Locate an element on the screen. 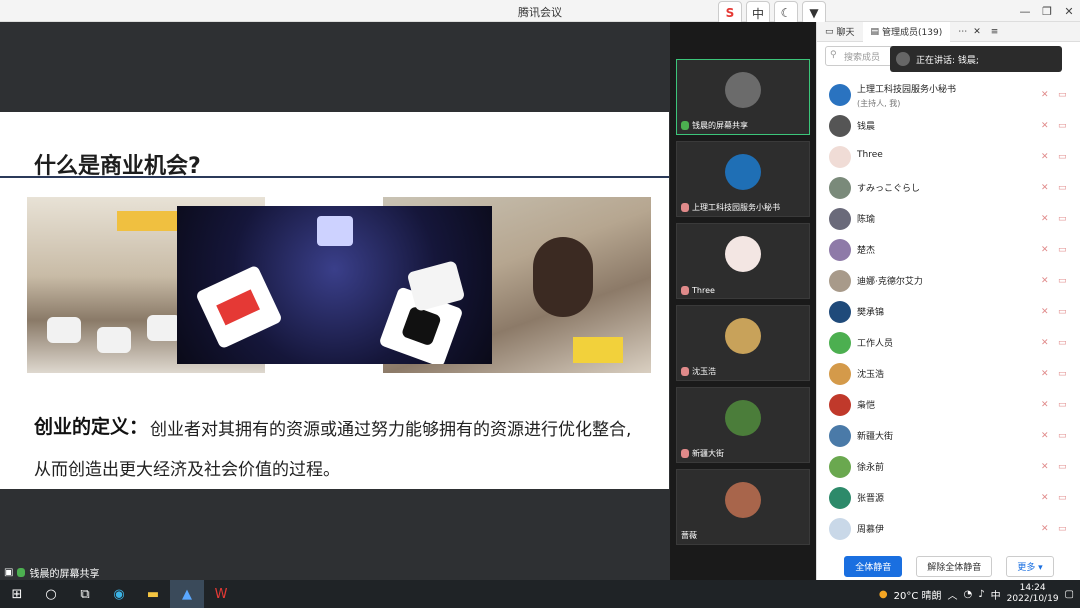  member-role: (主持人, 我) is located at coordinates (879, 103).